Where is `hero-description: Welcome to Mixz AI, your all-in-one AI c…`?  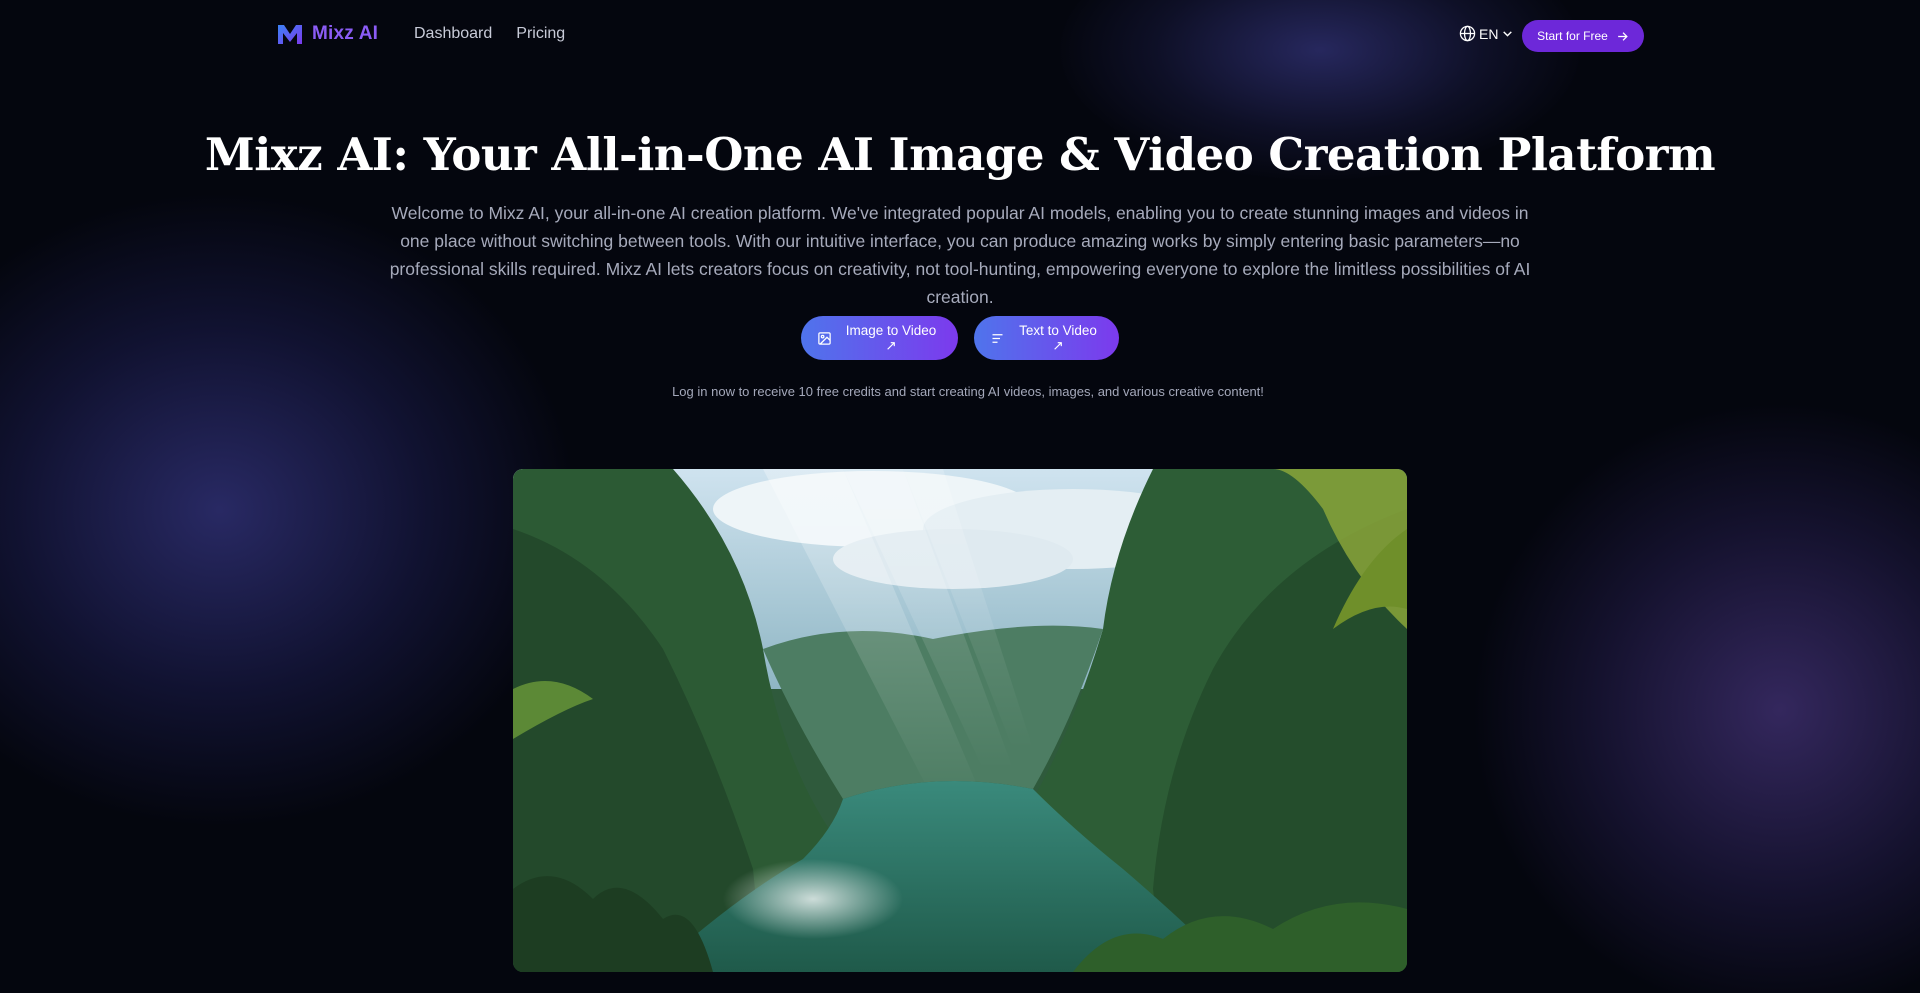 hero-description: Welcome to Mixz AI, your all-in-one AI c… is located at coordinates (960, 255).